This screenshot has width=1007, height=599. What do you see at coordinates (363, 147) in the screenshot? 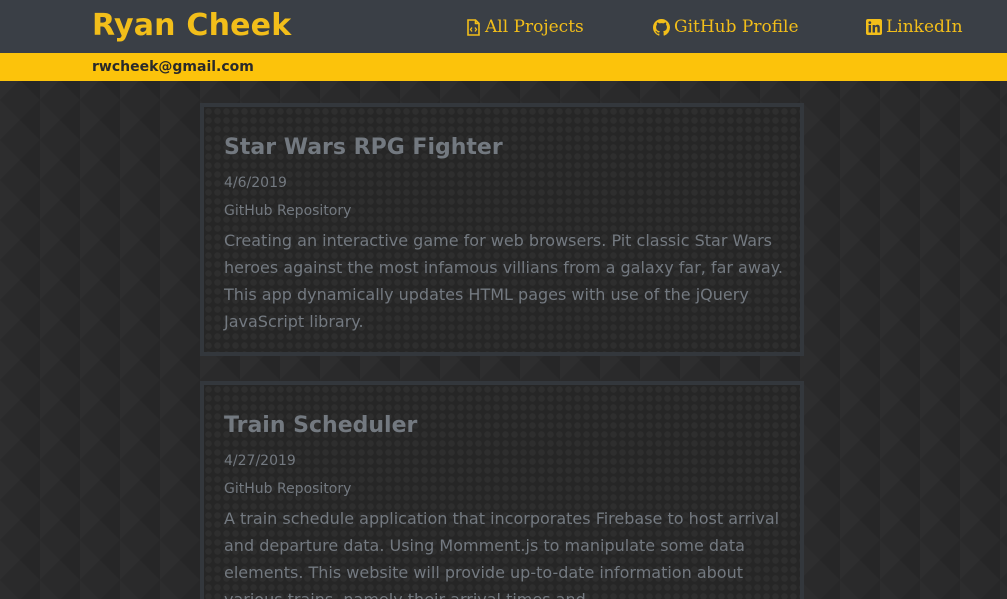
I see `project-title: Star Wars RPG Fighter` at bounding box center [363, 147].